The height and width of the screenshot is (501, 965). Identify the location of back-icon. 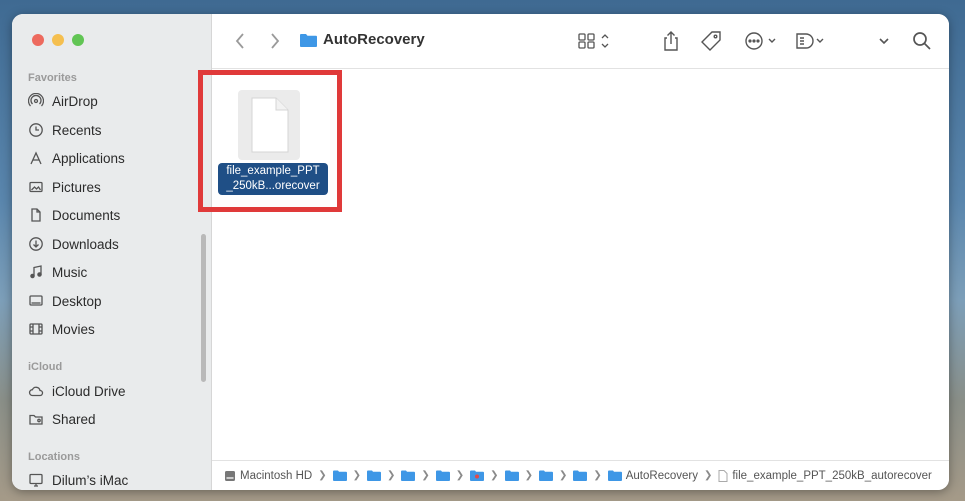
(239, 41).